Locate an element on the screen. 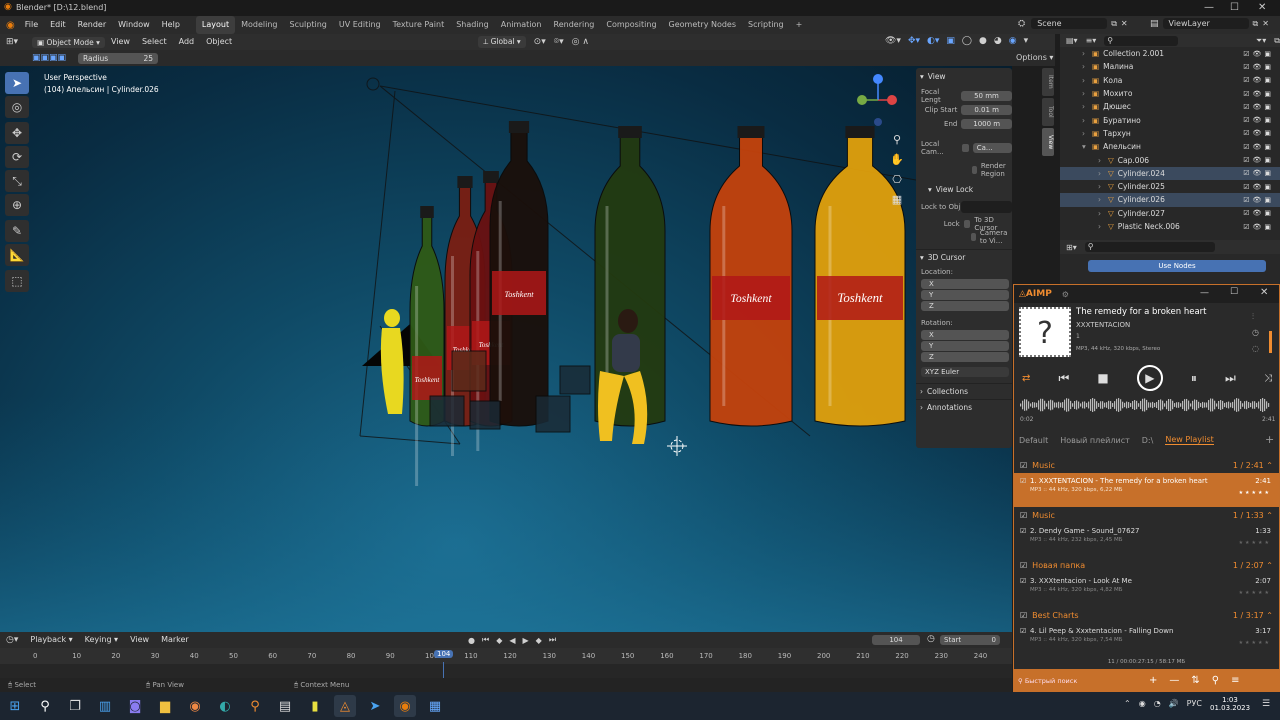 The width and height of the screenshot is (1280, 720). annotations-header: › Annotations is located at coordinates (964, 407).